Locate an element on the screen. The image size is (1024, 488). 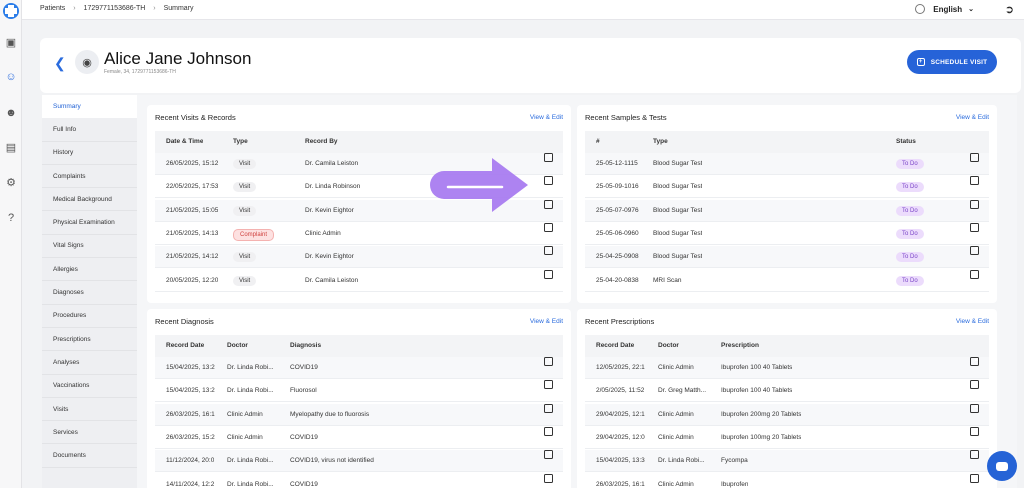
dashboard-icon: ▣ is located at coordinates (11, 43).